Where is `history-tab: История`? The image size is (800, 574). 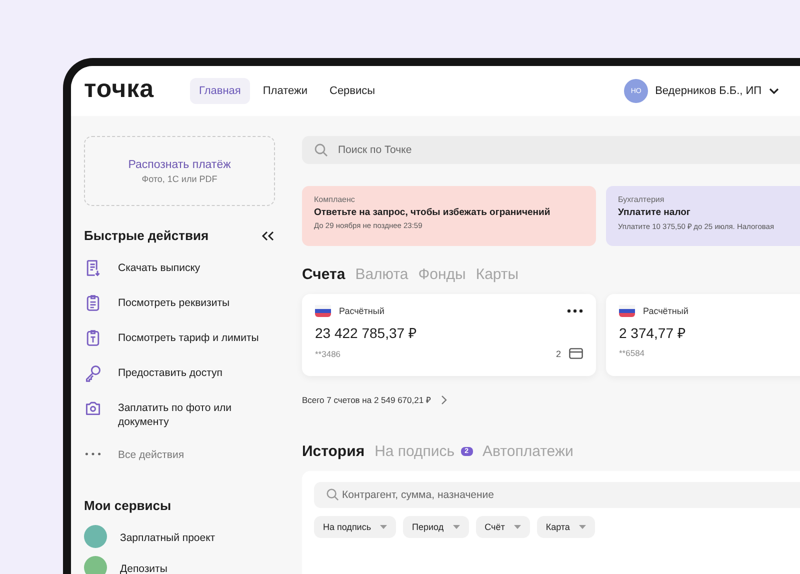 history-tab: История is located at coordinates (333, 451).